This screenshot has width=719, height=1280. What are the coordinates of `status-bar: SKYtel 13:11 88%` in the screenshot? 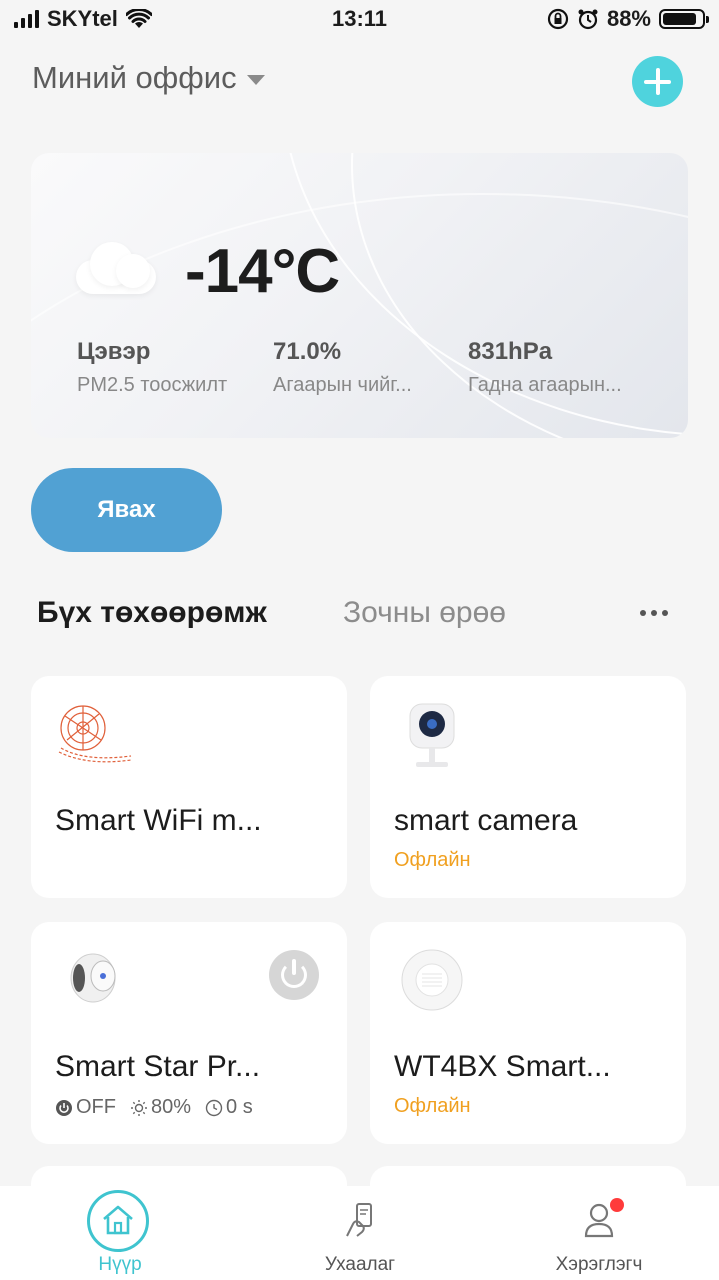 It's located at (359, 20).